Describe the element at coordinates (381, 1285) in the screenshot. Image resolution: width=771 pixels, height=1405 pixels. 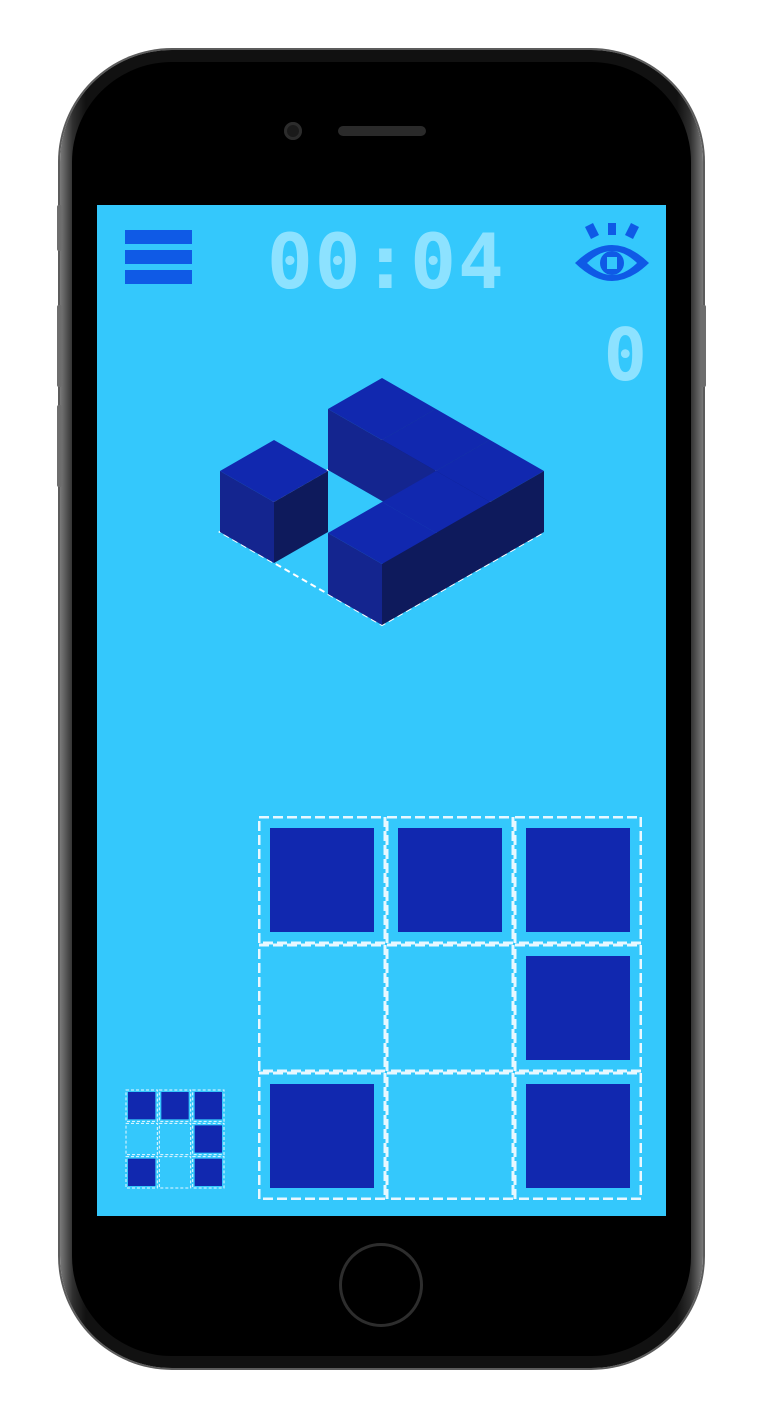
I see `home-button` at that location.